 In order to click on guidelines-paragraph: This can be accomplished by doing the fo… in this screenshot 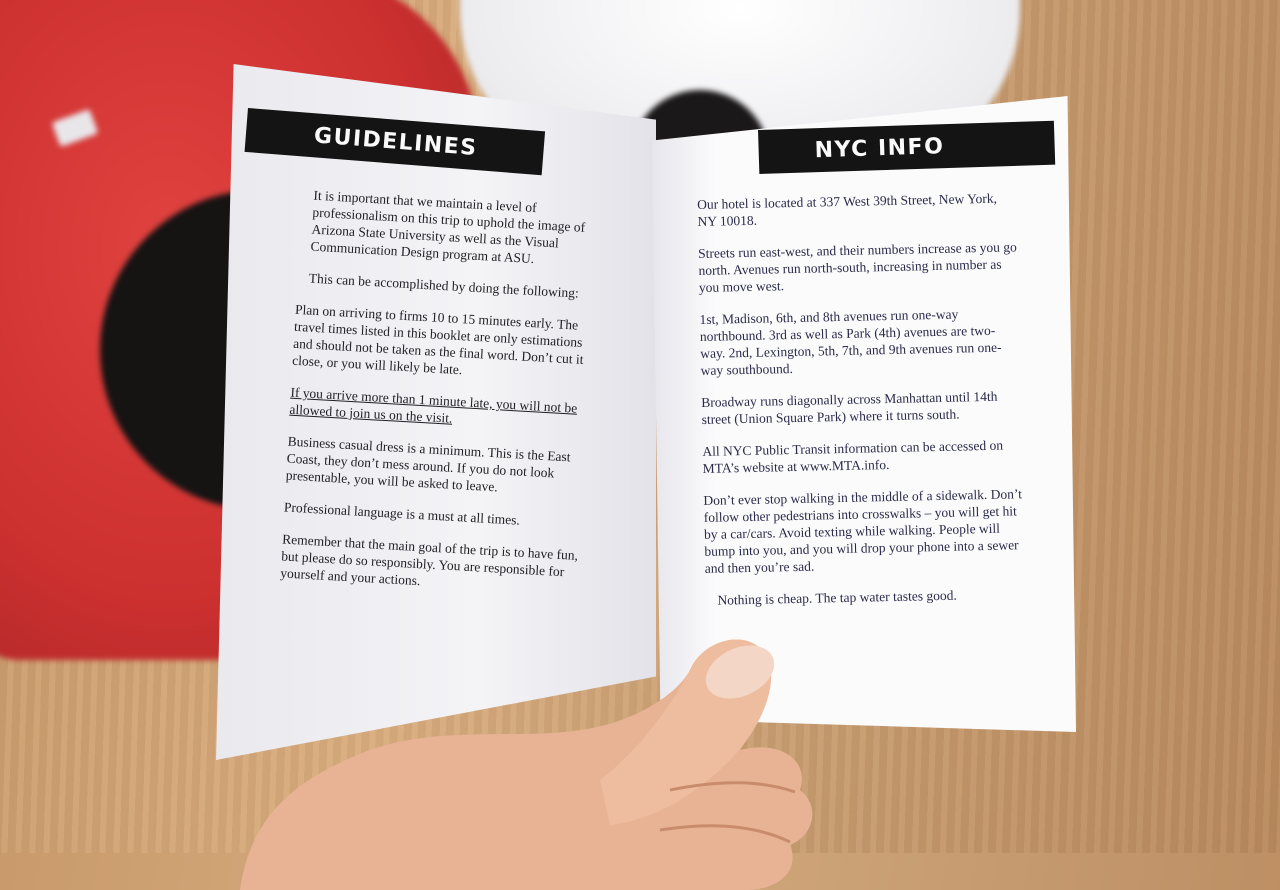, I will do `click(444, 285)`.